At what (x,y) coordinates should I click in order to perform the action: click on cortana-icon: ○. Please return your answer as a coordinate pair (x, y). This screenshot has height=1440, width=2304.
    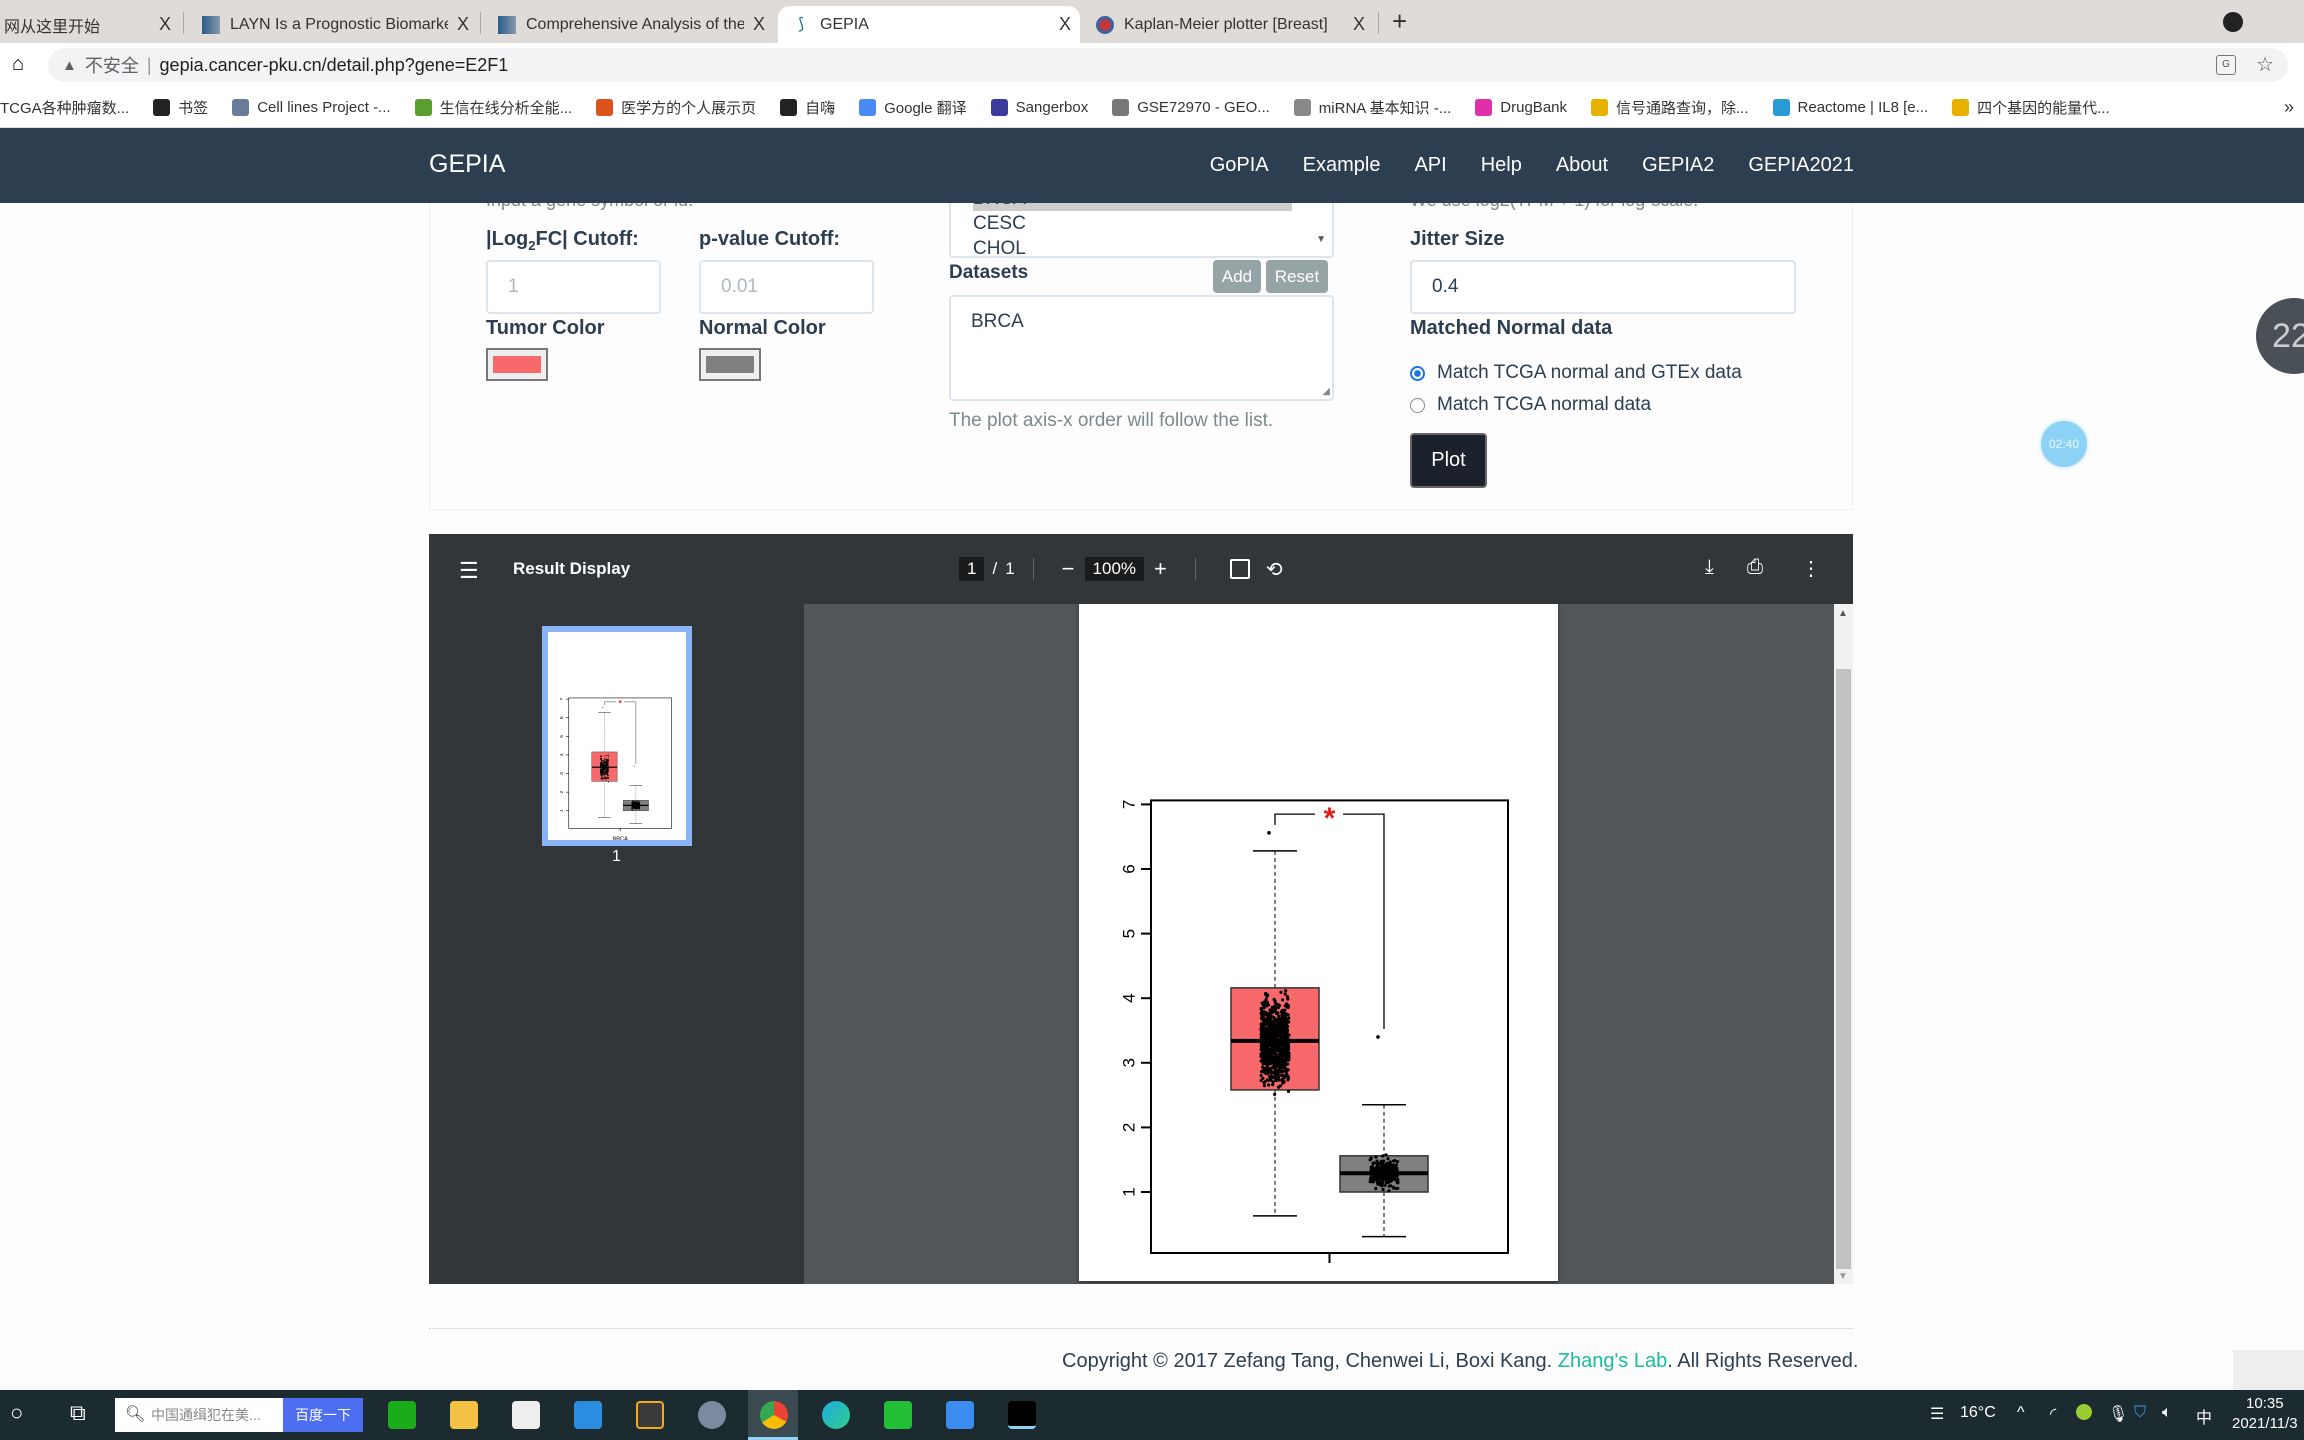
    Looking at the image, I should click on (16, 1413).